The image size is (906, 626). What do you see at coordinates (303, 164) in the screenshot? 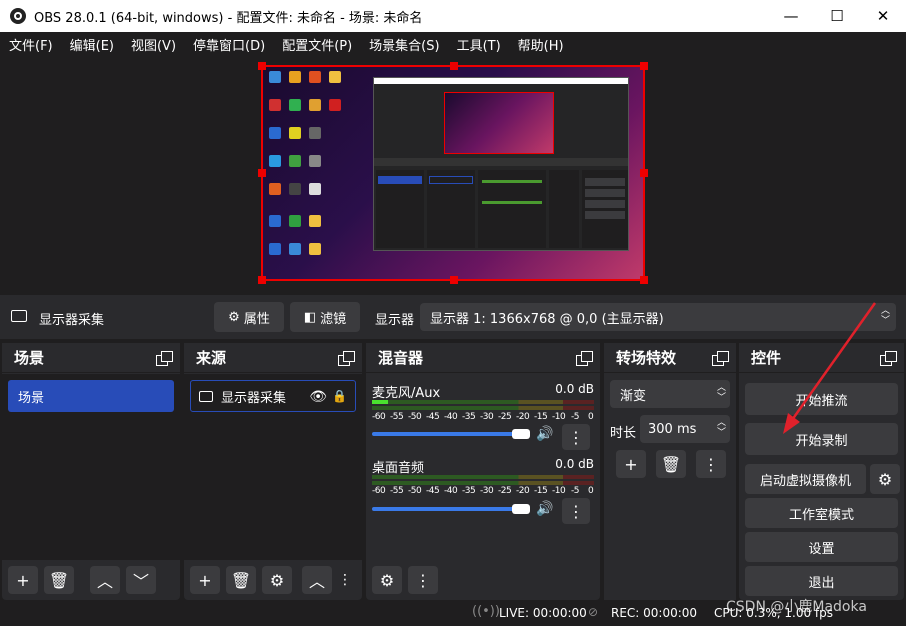
I see `desktop-icons` at bounding box center [303, 164].